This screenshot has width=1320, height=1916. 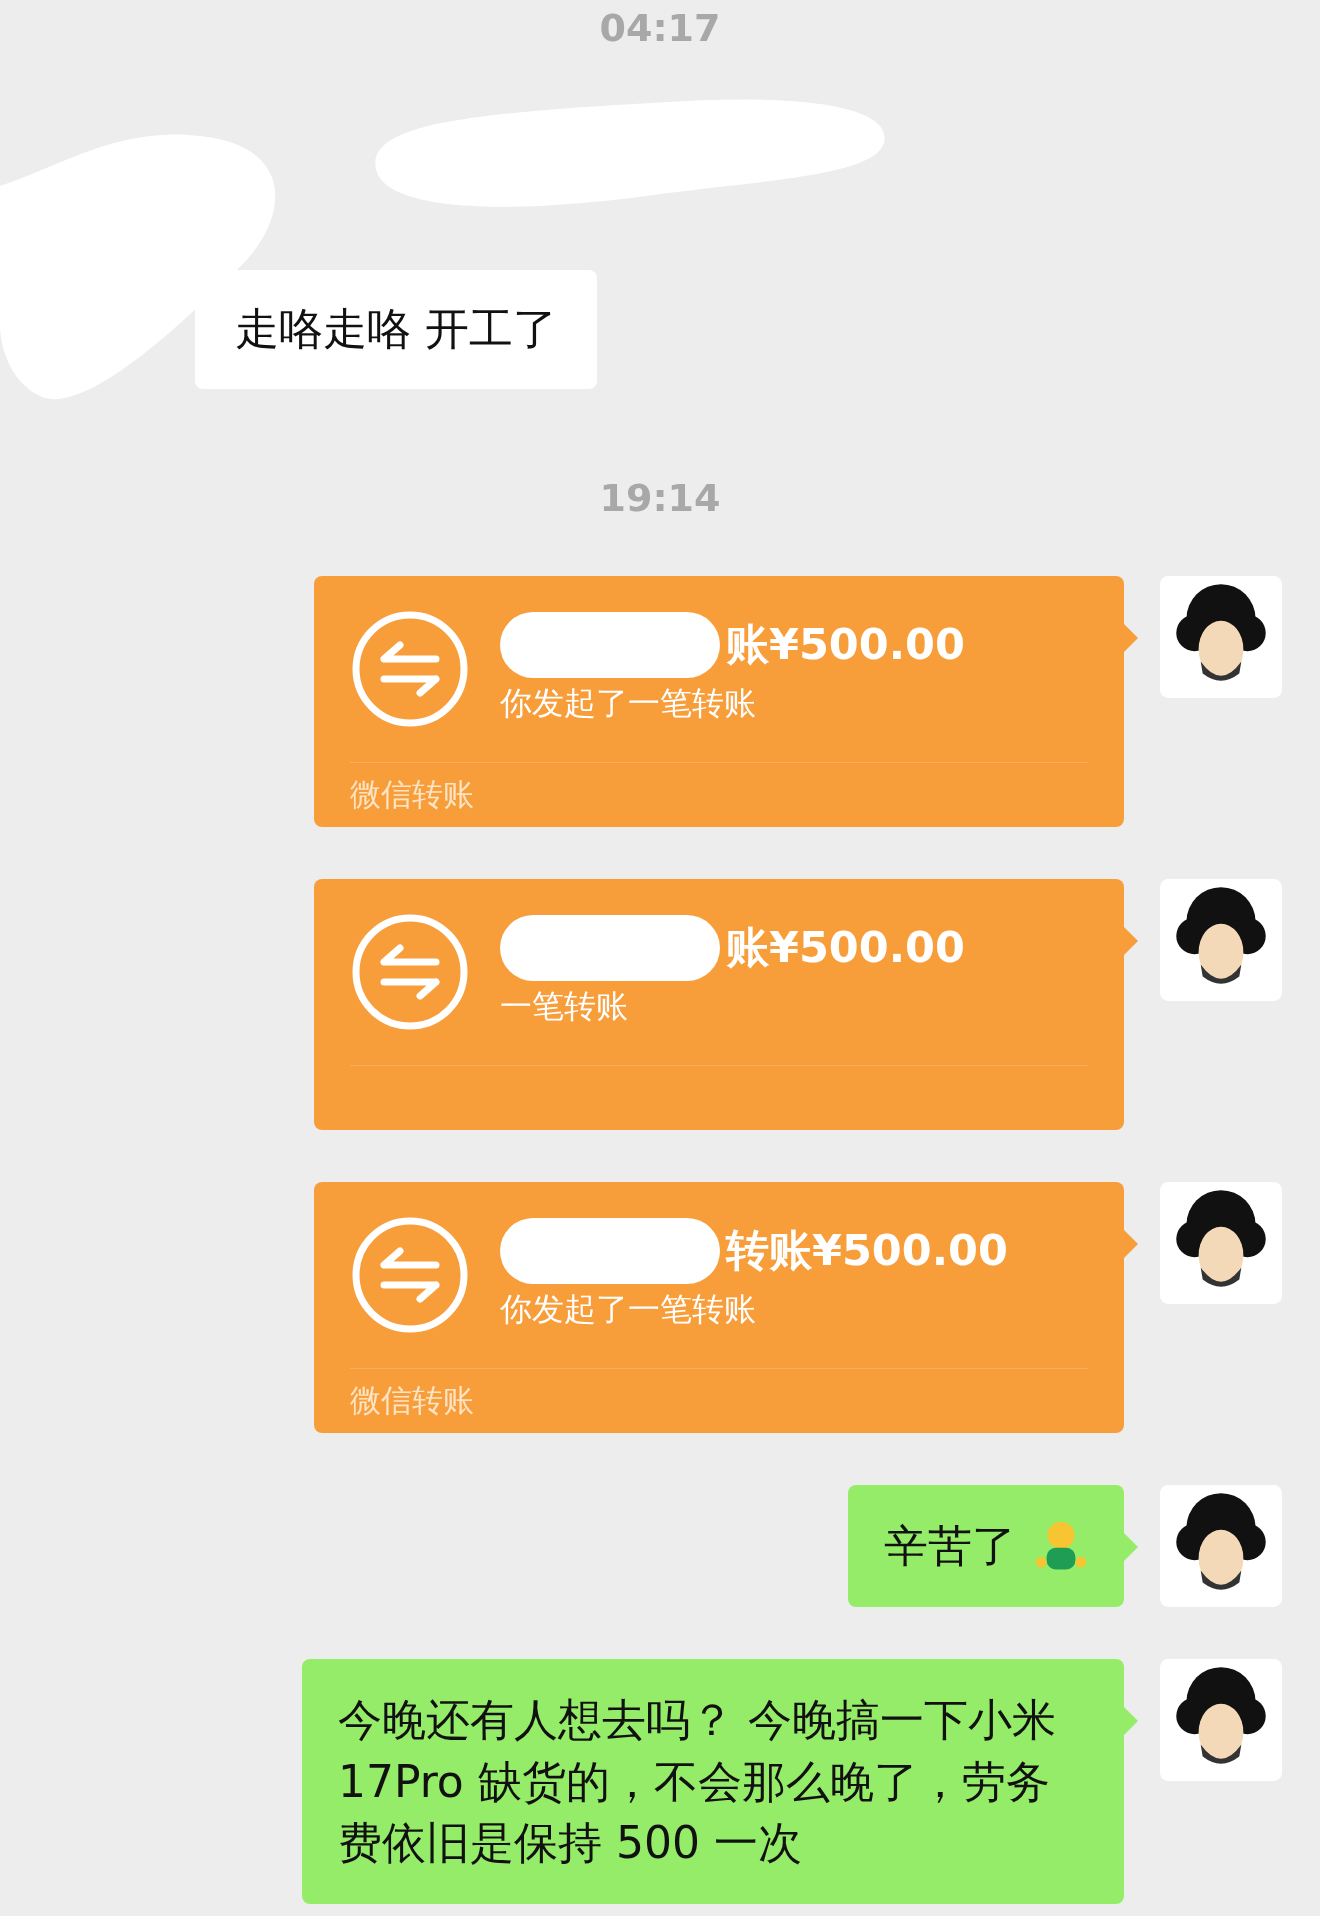 What do you see at coordinates (950, 1546) in the screenshot?
I see `message-text: 辛苦了` at bounding box center [950, 1546].